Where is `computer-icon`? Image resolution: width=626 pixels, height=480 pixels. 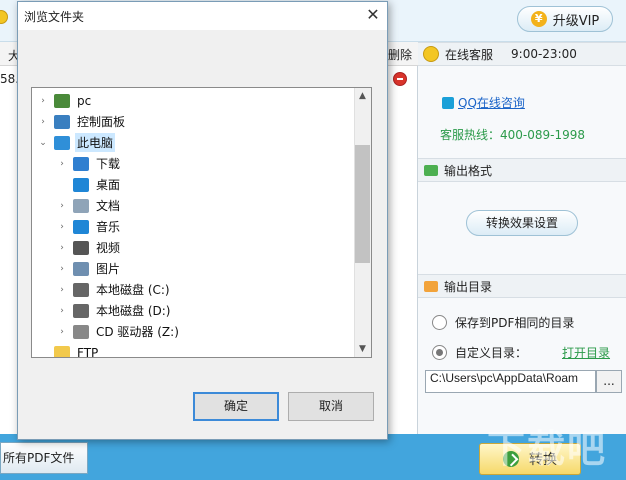
computer-icon is located at coordinates (62, 142).